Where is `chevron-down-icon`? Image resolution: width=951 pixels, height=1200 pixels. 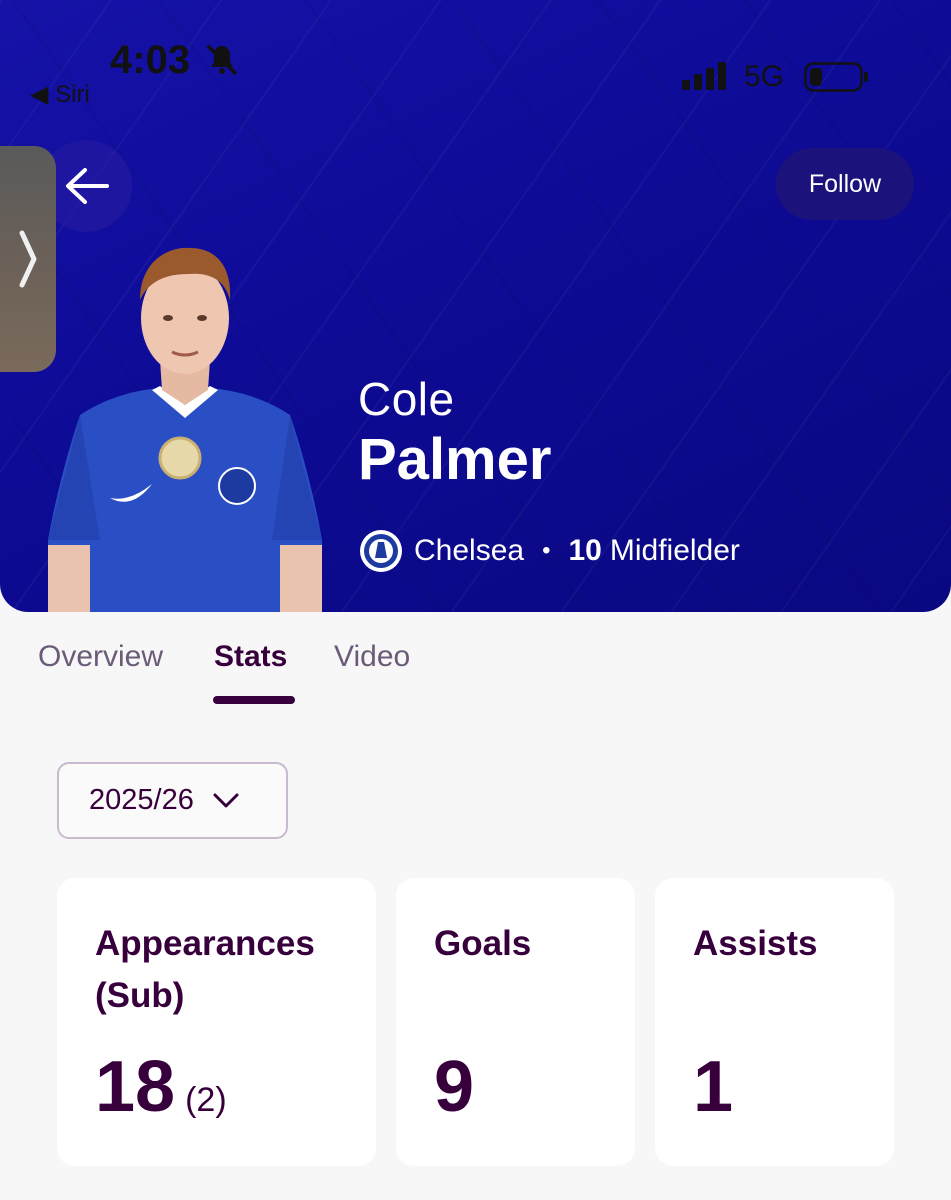
chevron-down-icon is located at coordinates (226, 800).